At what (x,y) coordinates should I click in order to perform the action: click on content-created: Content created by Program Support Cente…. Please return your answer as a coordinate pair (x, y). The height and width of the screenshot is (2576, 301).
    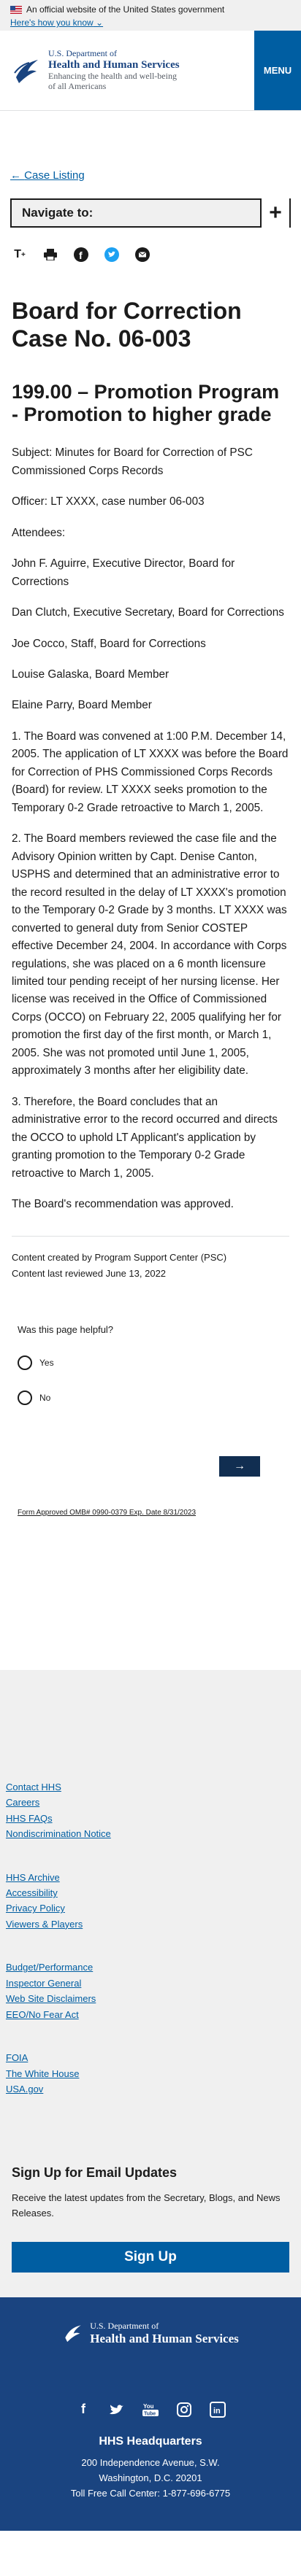
    Looking at the image, I should click on (120, 1257).